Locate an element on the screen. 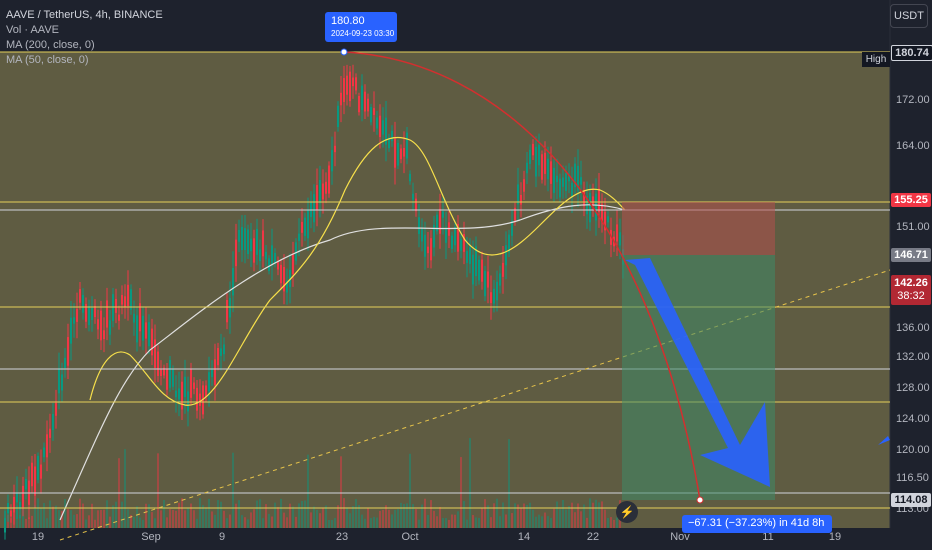  arc-anchor-point is located at coordinates (344, 52).